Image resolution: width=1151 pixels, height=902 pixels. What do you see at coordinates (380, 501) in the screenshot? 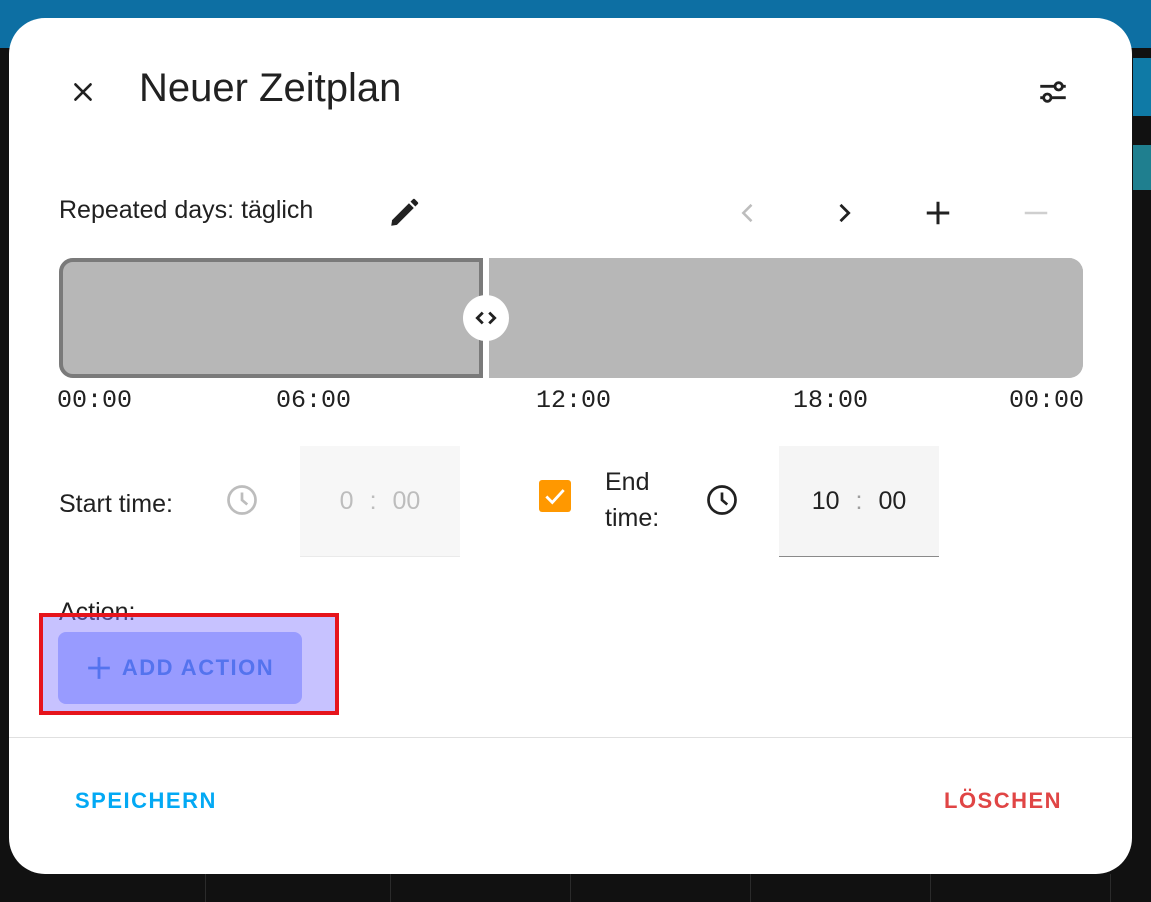
I see `start-time-input: 0 : 00` at bounding box center [380, 501].